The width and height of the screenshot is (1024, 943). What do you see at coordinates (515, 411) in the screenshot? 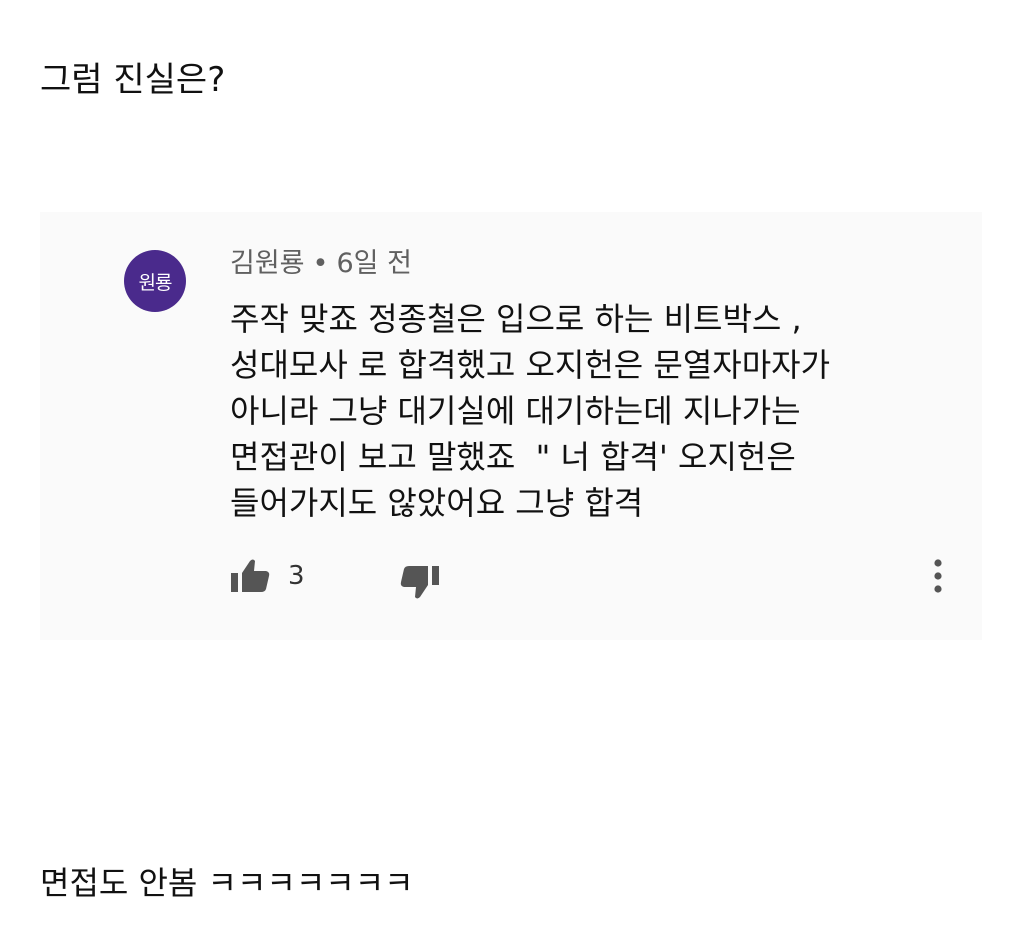
I see `comment-line: 아니라 그냥 대기실에 대기하는데 지나가는` at bounding box center [515, 411].